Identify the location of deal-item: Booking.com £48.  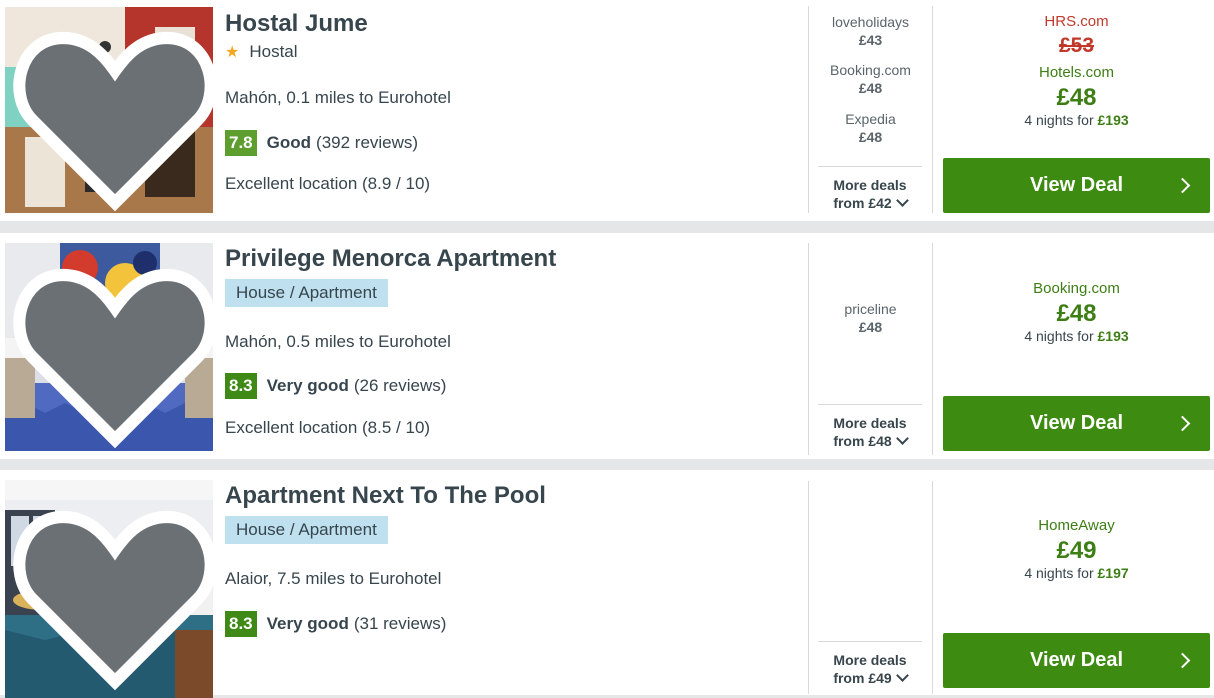
(870, 79).